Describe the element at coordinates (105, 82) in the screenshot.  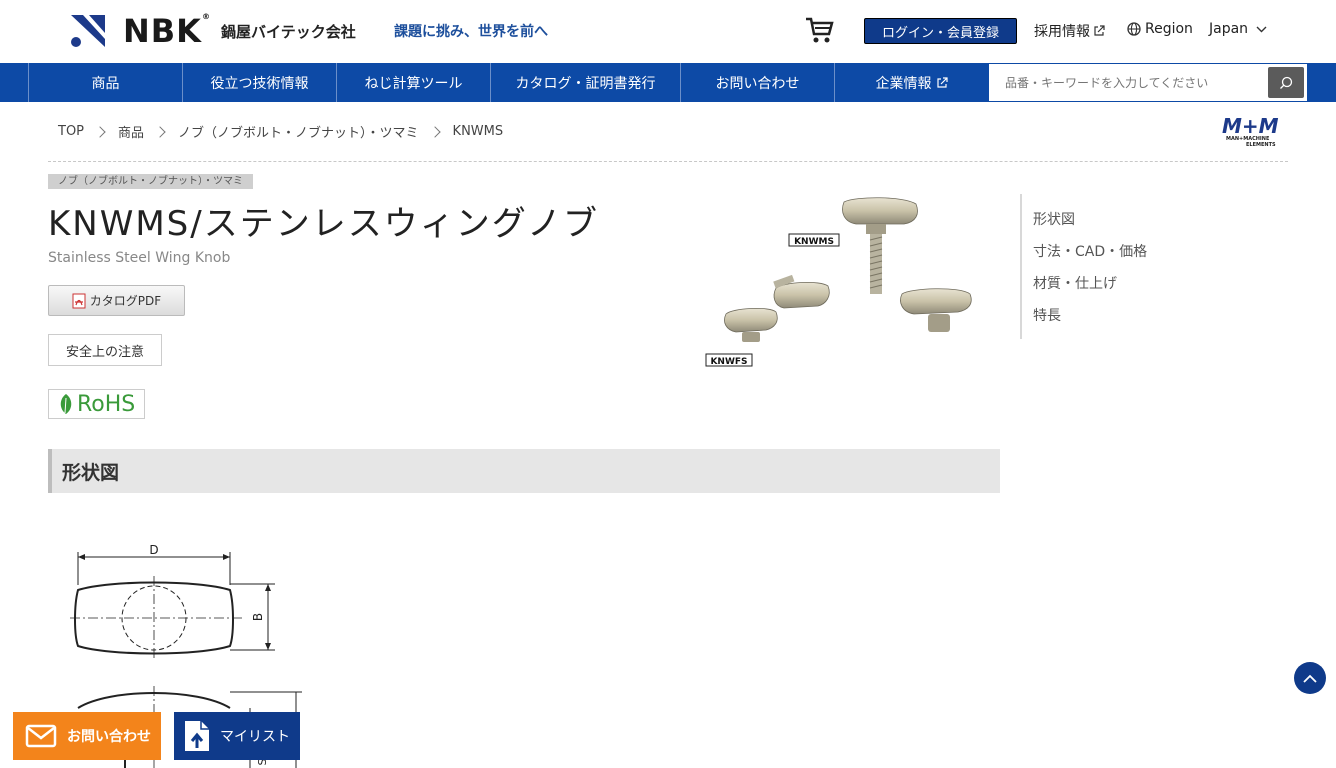
I see `nav-item-products: 商品` at that location.